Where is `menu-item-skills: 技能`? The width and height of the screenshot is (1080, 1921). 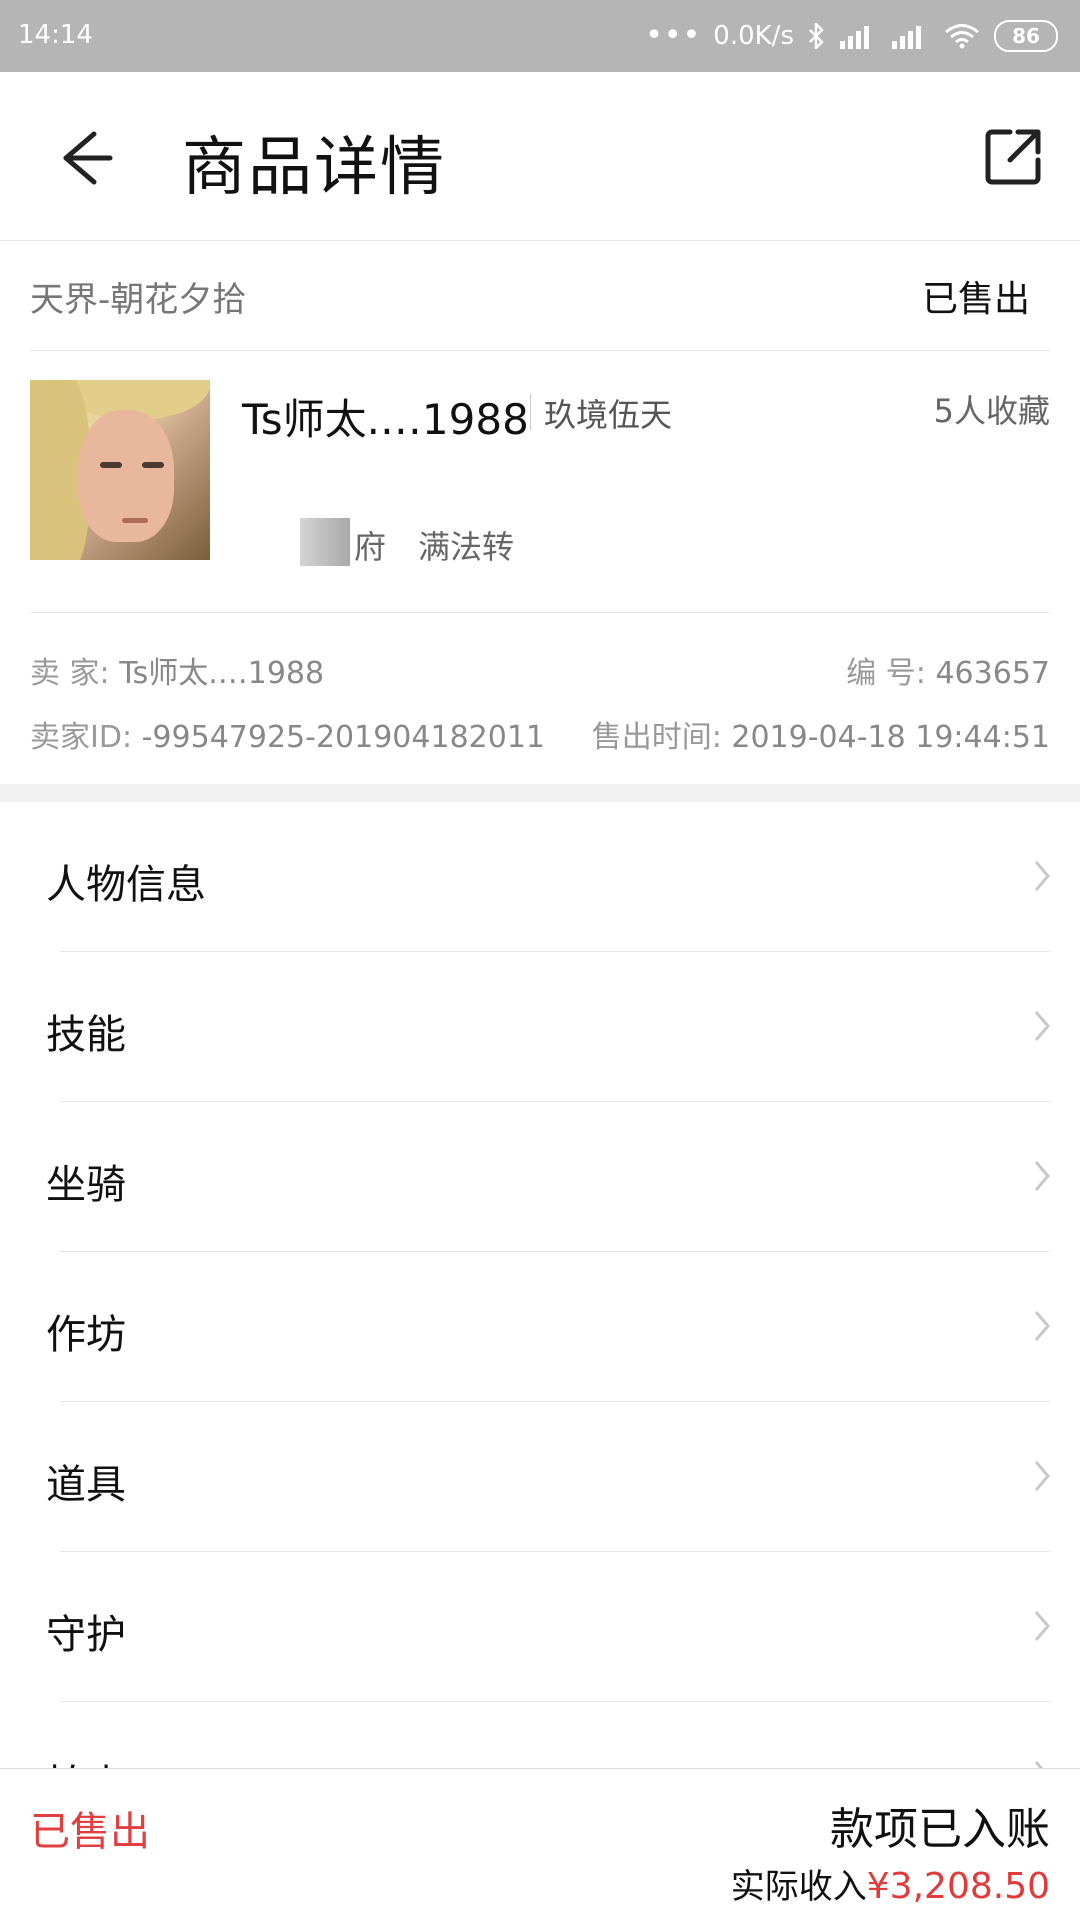
menu-item-skills: 技能 is located at coordinates (540, 1027).